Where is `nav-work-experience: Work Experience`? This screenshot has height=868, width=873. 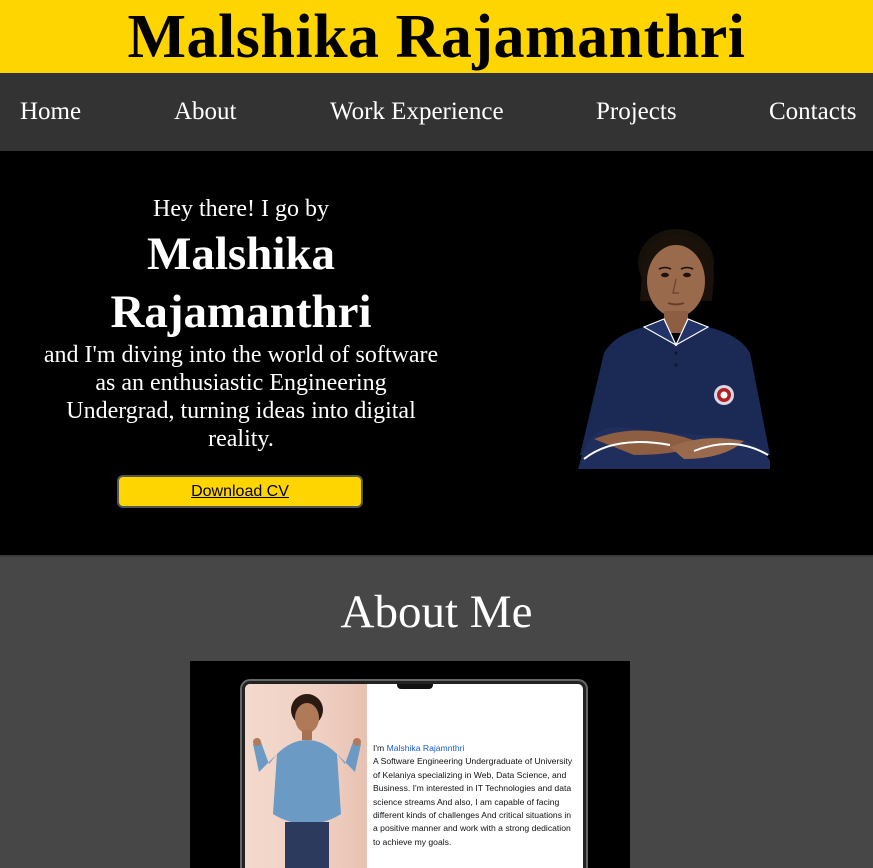 nav-work-experience: Work Experience is located at coordinates (417, 112).